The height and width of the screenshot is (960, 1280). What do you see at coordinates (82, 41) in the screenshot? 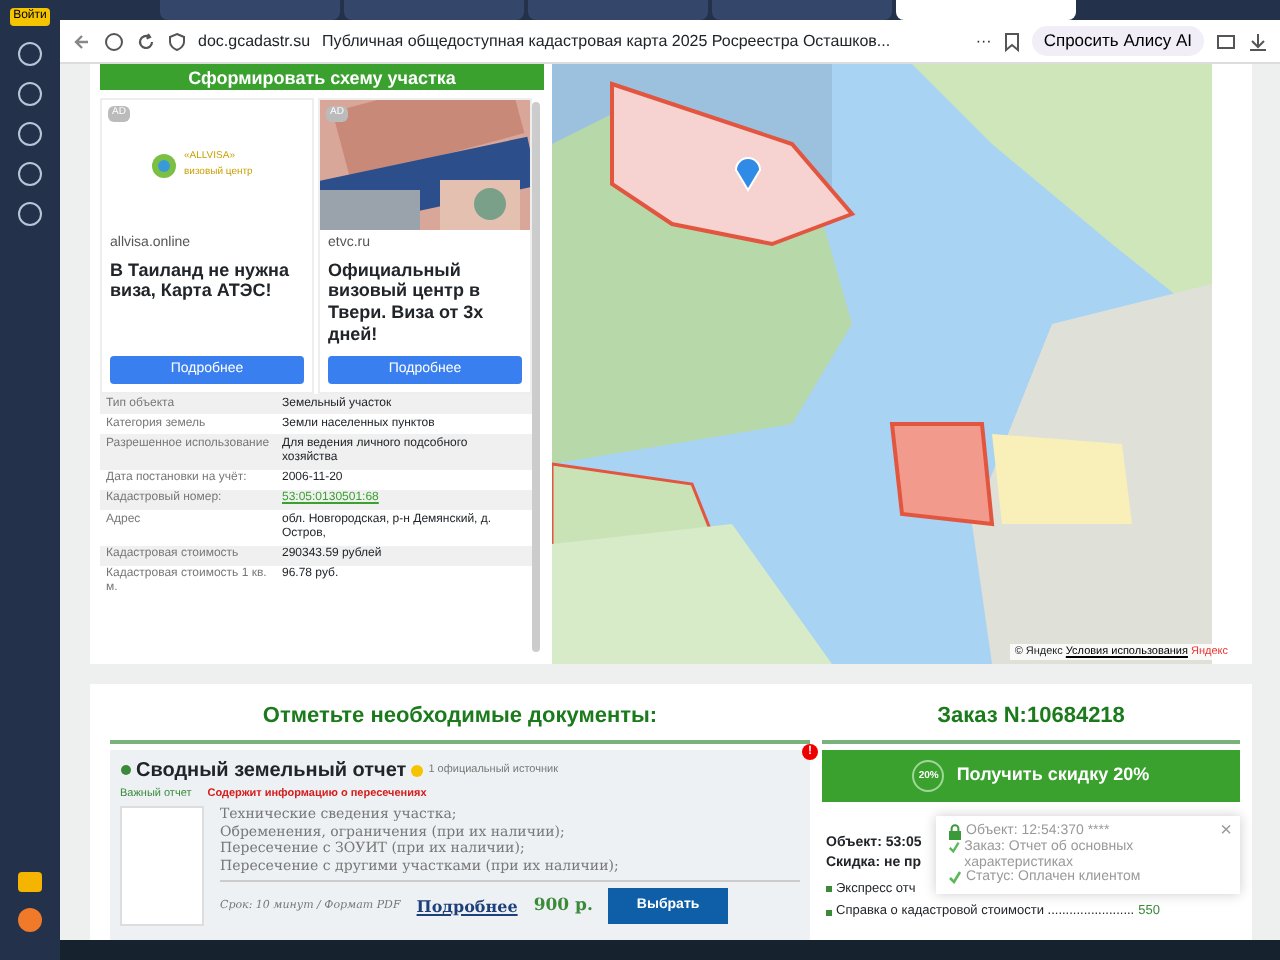
I see `back-icon` at bounding box center [82, 41].